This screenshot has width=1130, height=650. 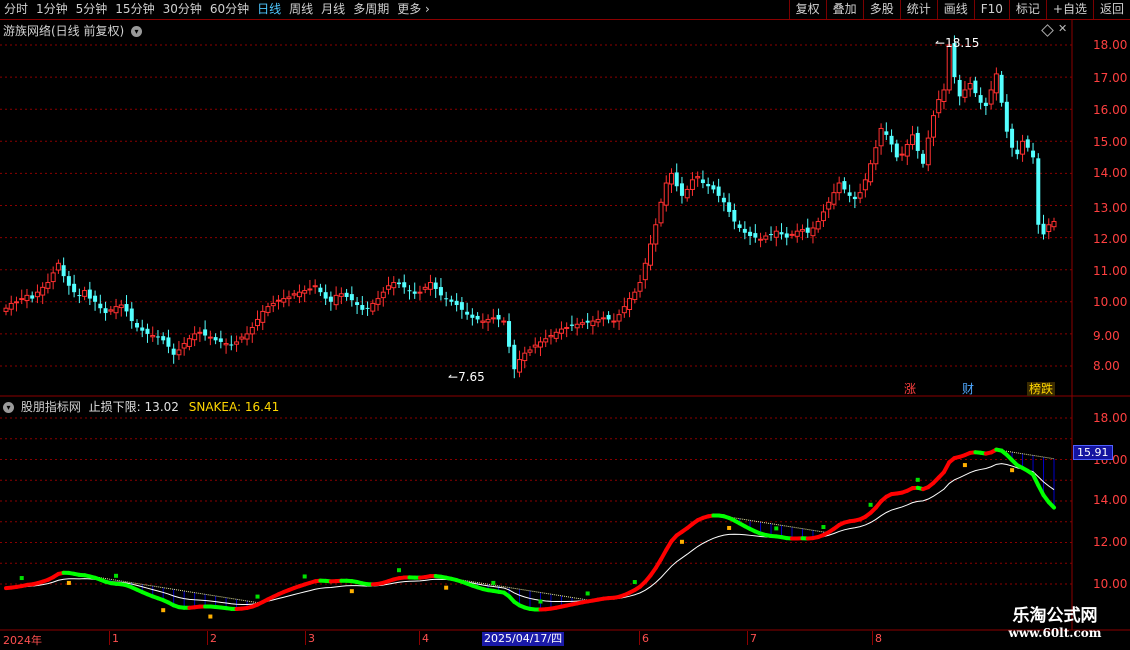 What do you see at coordinates (1110, 302) in the screenshot?
I see `main-axis-label: 10.00` at bounding box center [1110, 302].